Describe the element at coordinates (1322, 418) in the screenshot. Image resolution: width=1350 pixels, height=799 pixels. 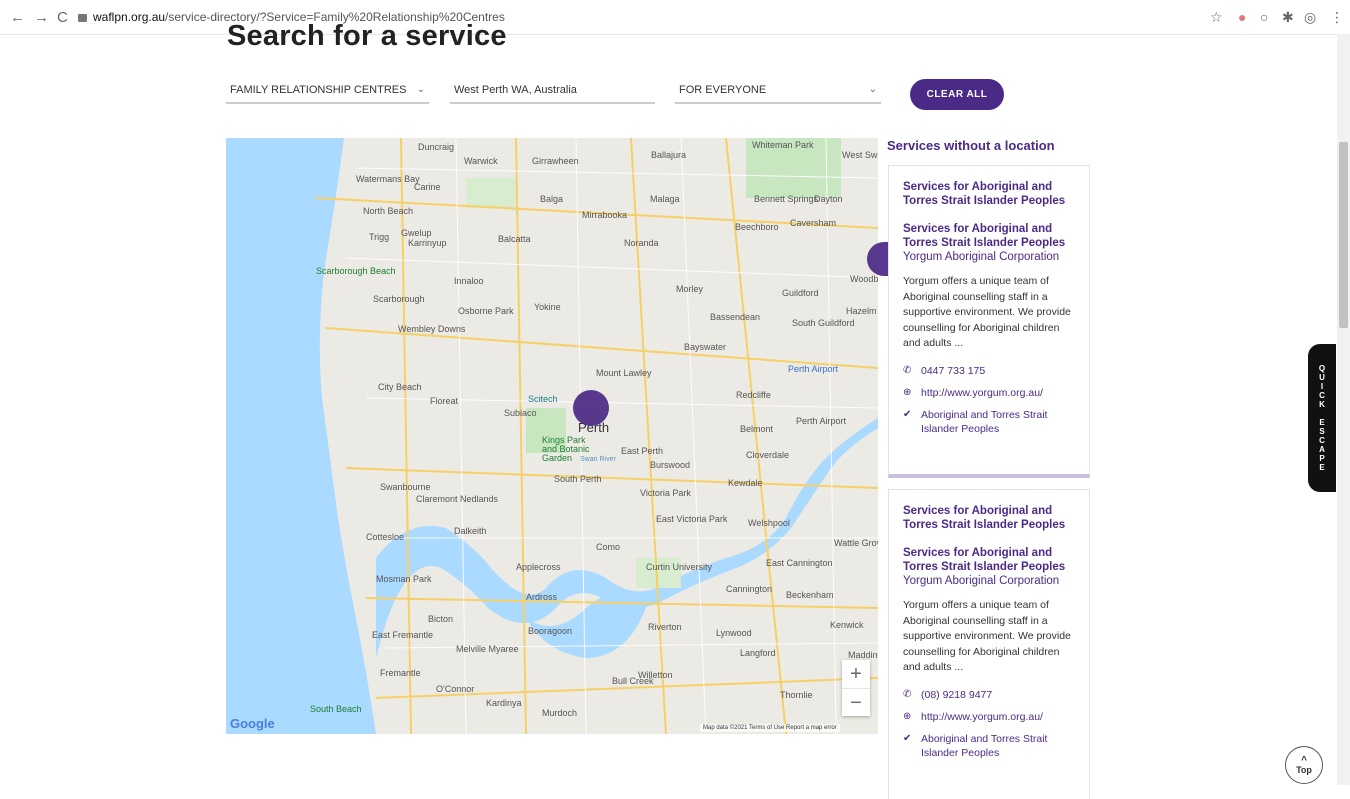
I see `quick-escape-button: QUICK ESCAPE` at that location.